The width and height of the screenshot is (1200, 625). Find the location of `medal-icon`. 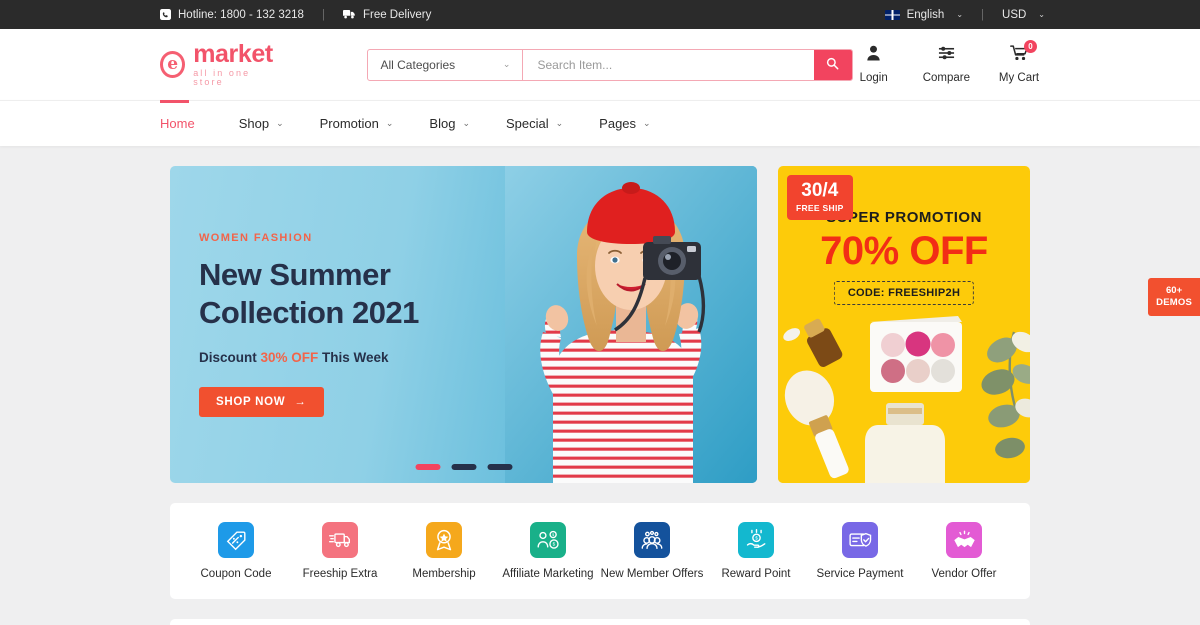

medal-icon is located at coordinates (444, 540).